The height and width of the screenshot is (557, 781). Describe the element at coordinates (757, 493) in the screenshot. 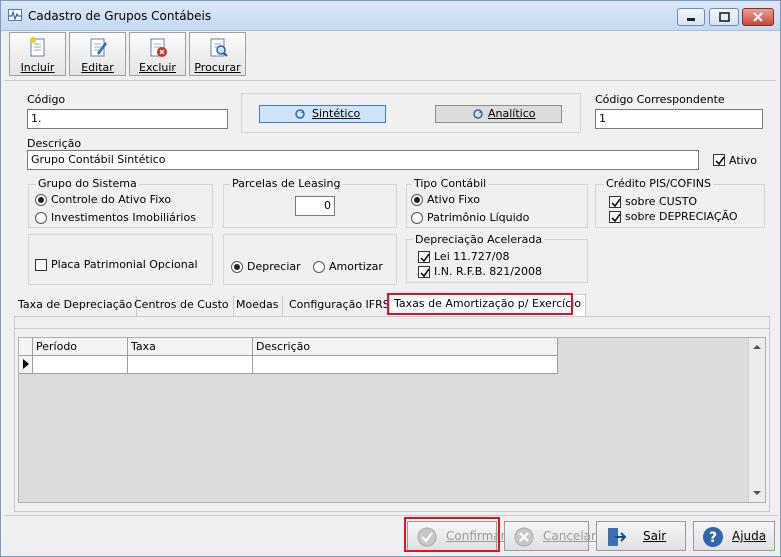

I see `scroll-down-icon` at that location.